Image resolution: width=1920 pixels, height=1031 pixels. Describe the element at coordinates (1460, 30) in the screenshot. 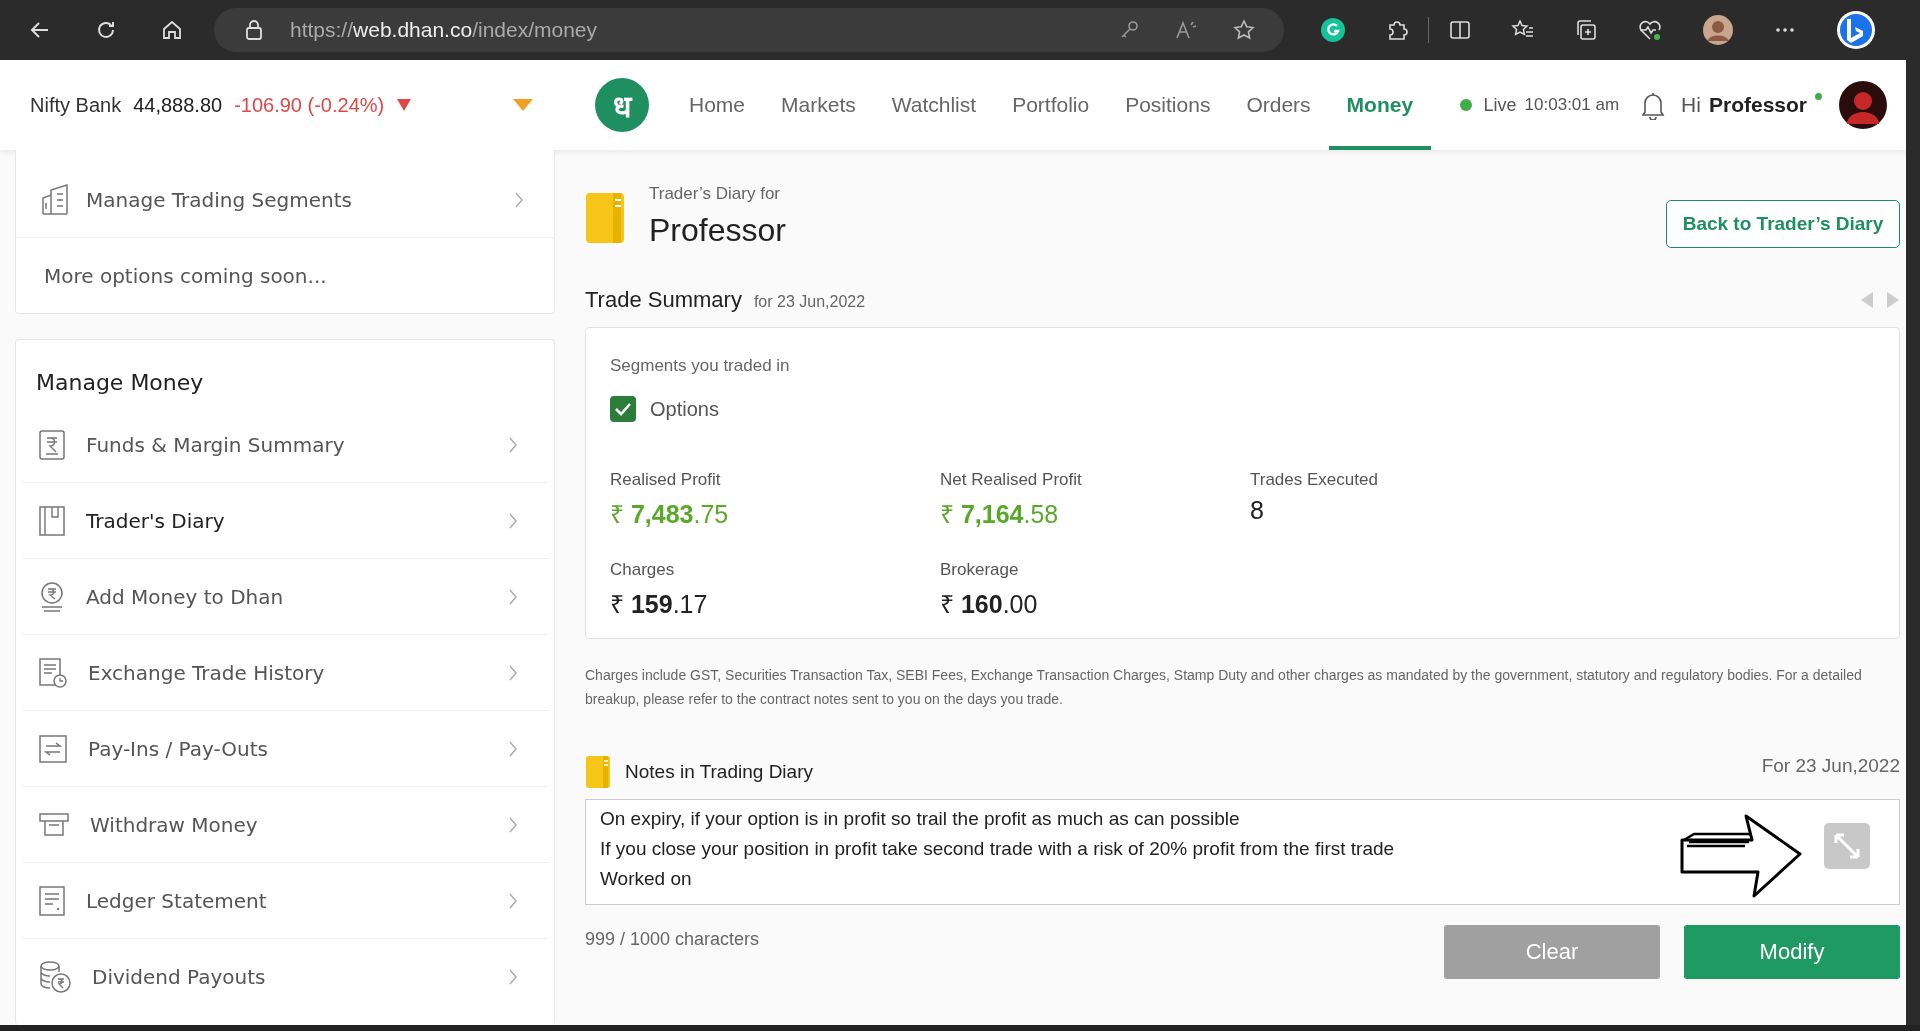

I see `split-screen-icon` at that location.